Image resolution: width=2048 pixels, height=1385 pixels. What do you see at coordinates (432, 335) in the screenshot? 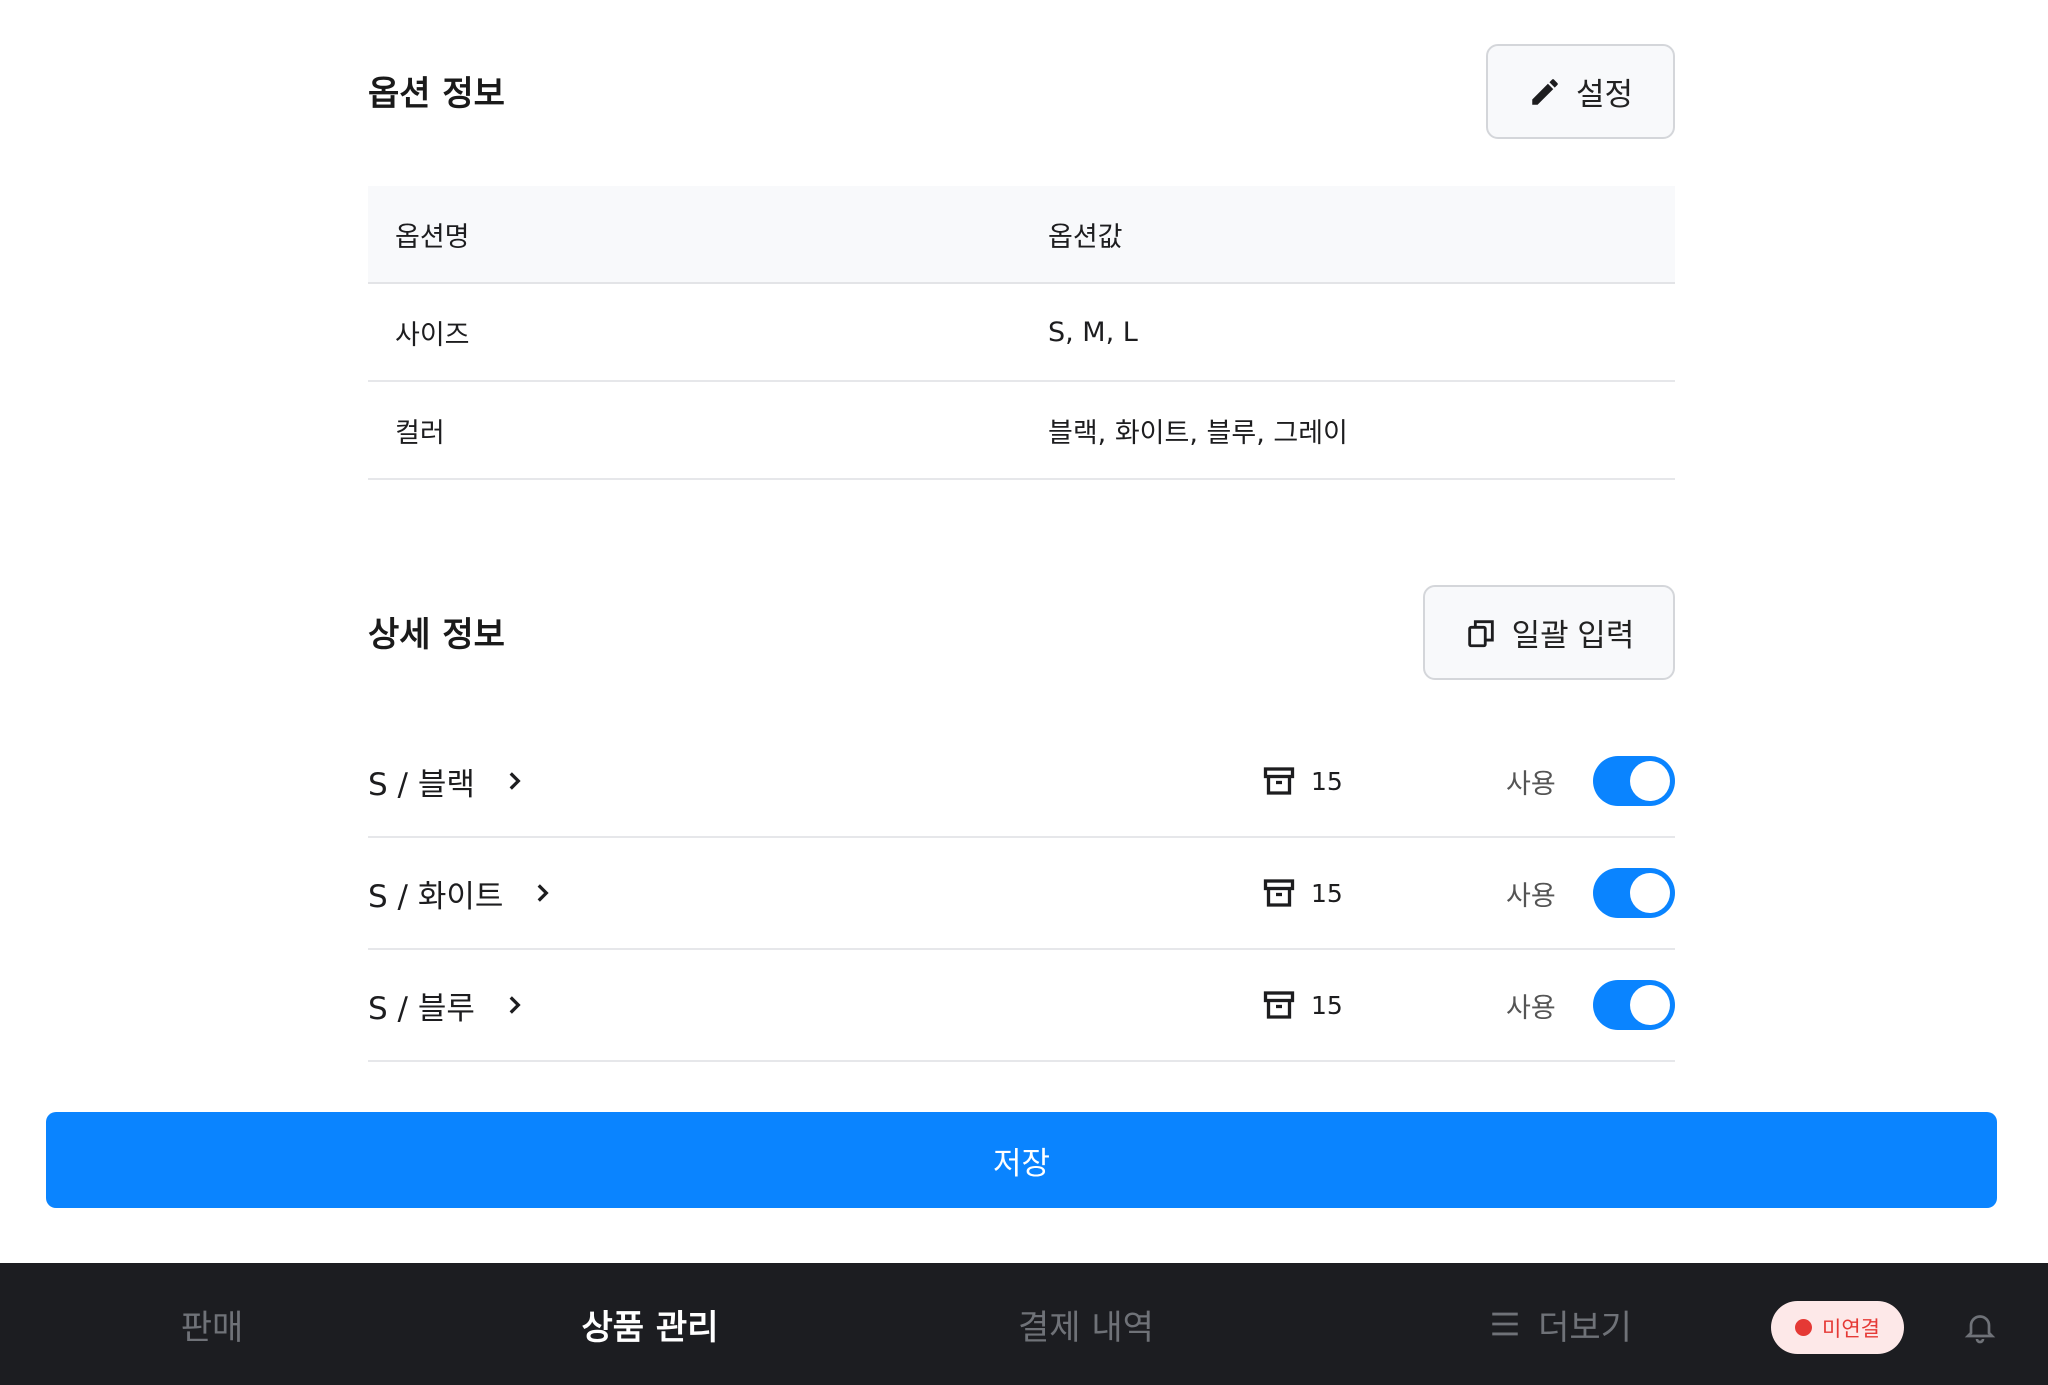
I see `option-name: 사이즈` at bounding box center [432, 335].